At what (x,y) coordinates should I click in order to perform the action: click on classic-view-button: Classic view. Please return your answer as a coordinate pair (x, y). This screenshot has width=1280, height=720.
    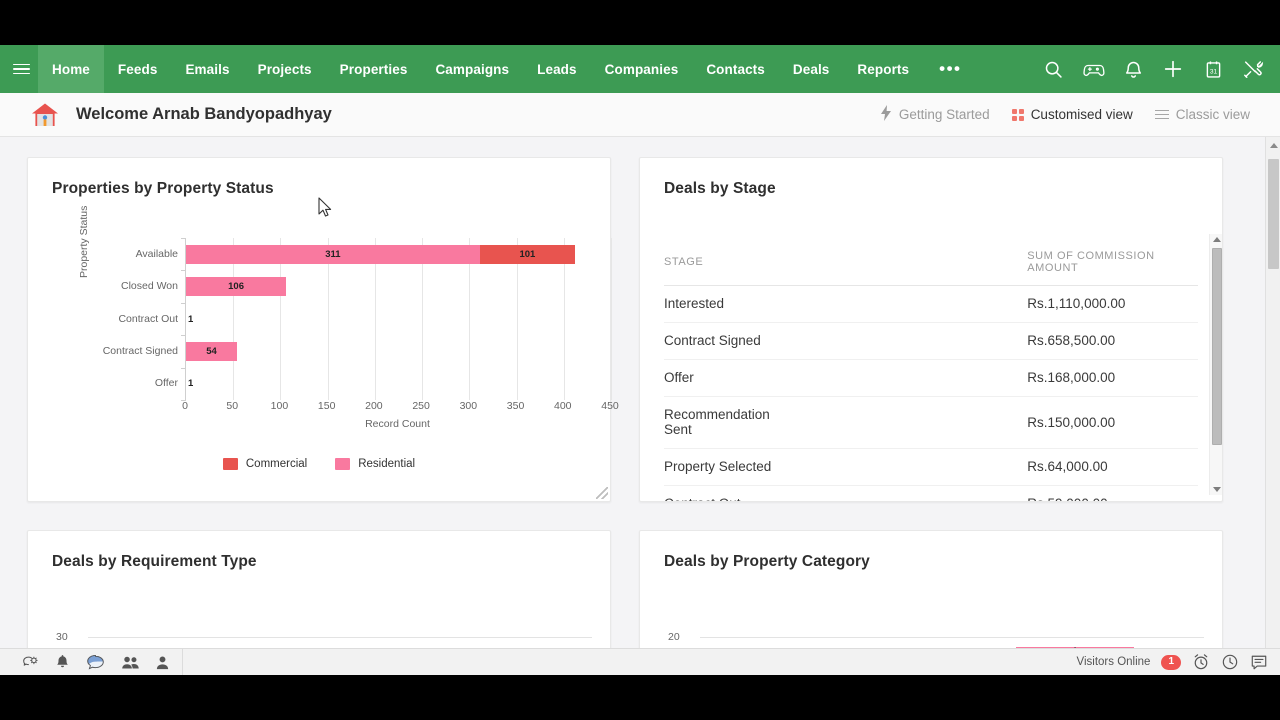
    Looking at the image, I should click on (1202, 114).